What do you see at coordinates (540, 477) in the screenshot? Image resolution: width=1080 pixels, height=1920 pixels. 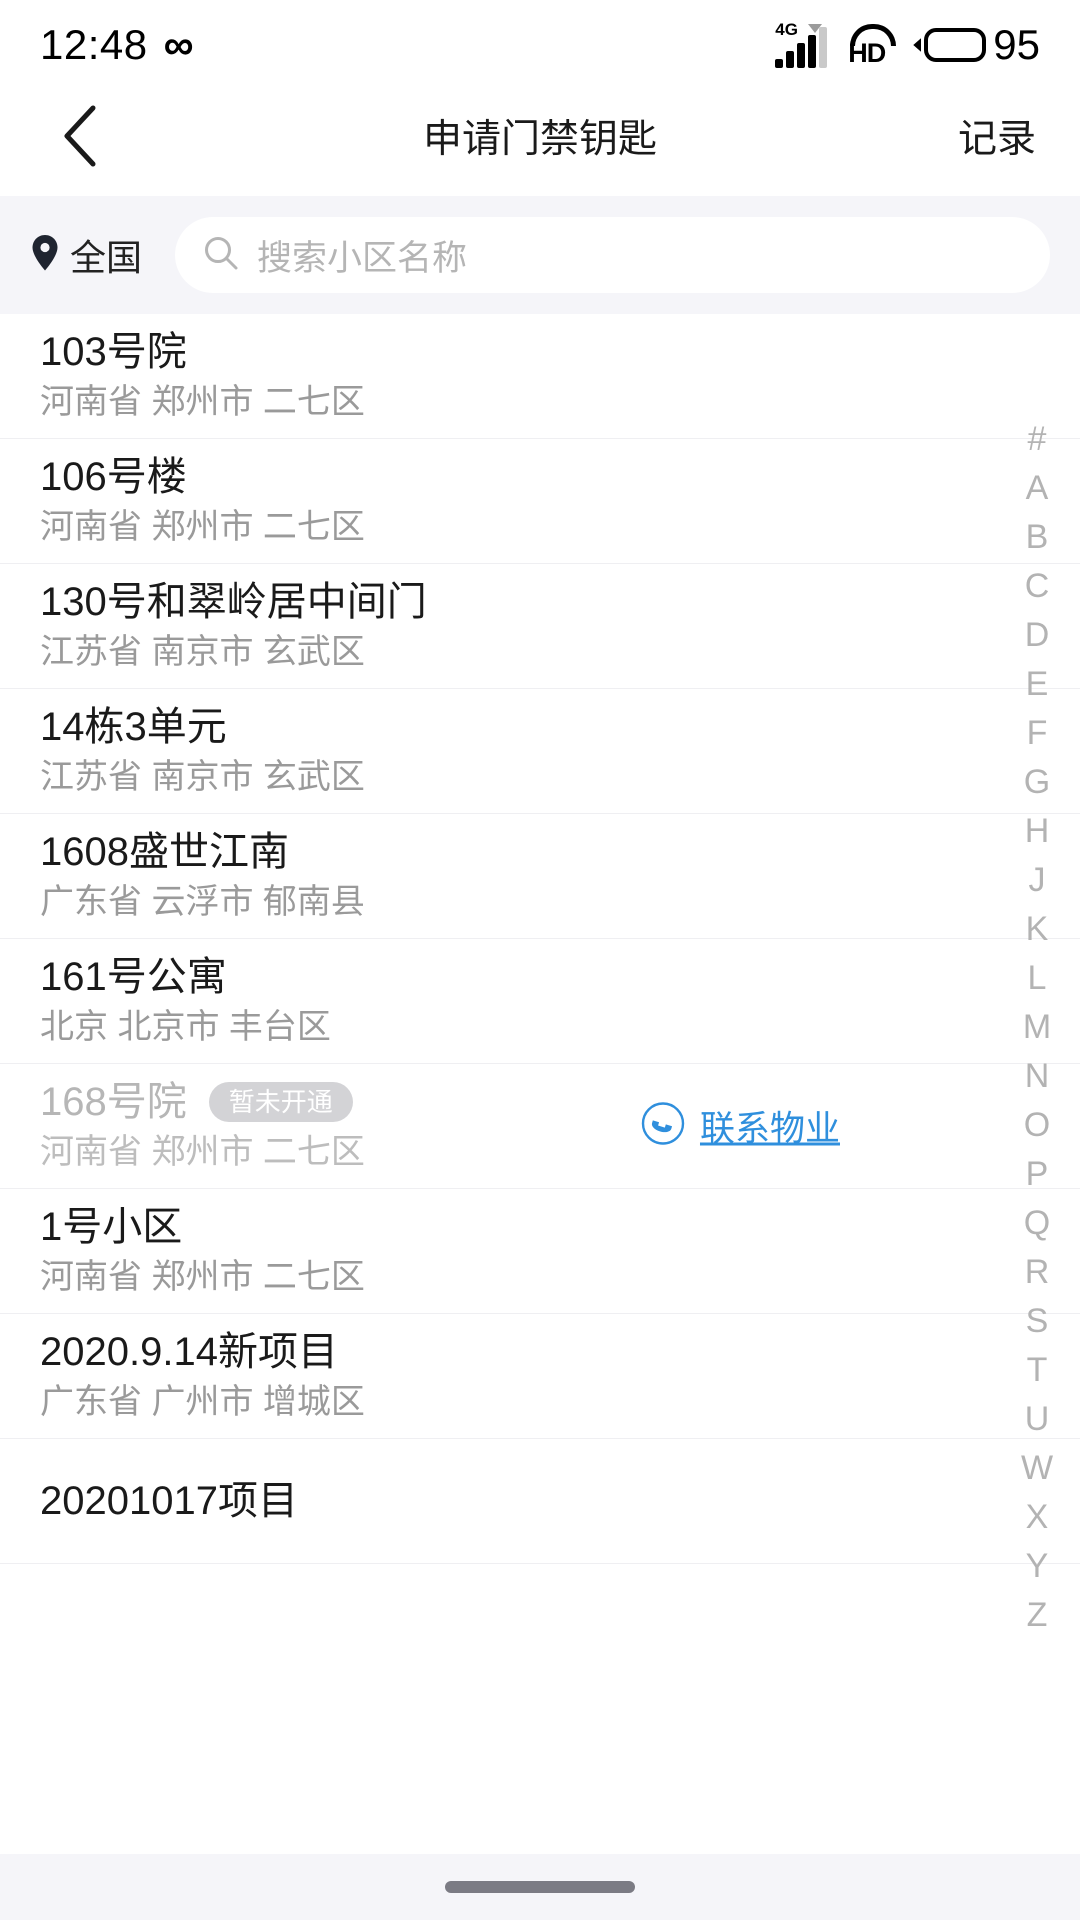 I see `list-item-header: 106号楼` at bounding box center [540, 477].